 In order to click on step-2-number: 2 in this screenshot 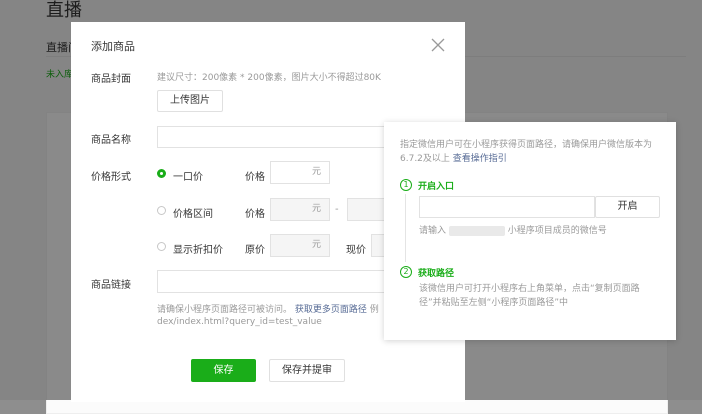, I will do `click(406, 272)`.